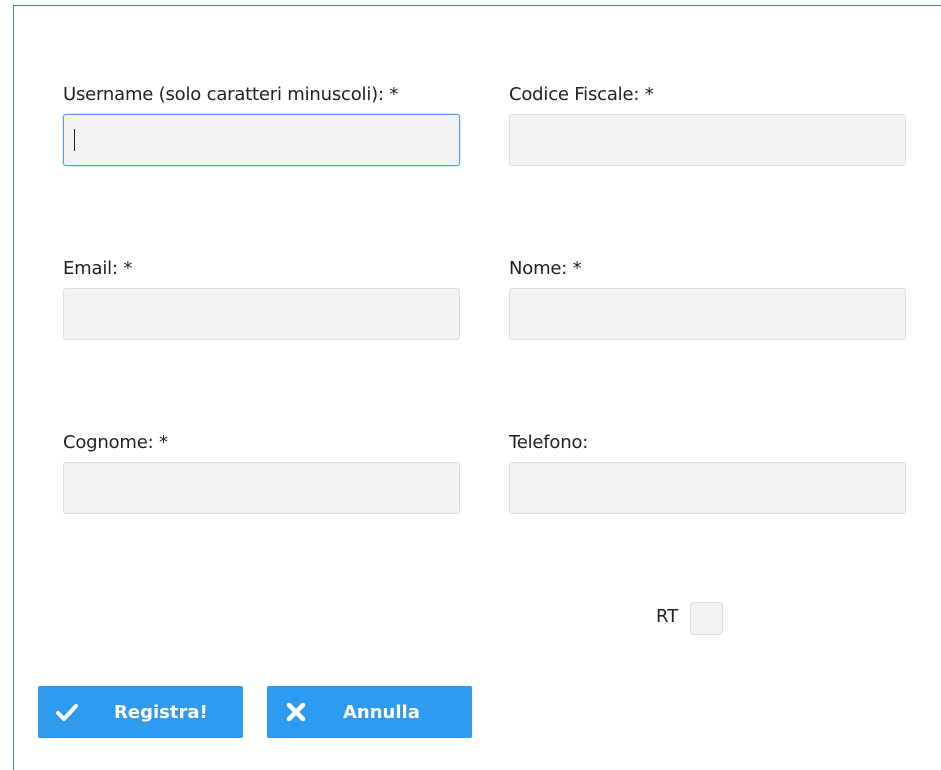 Image resolution: width=941 pixels, height=770 pixels. I want to click on email-input, so click(261, 314).